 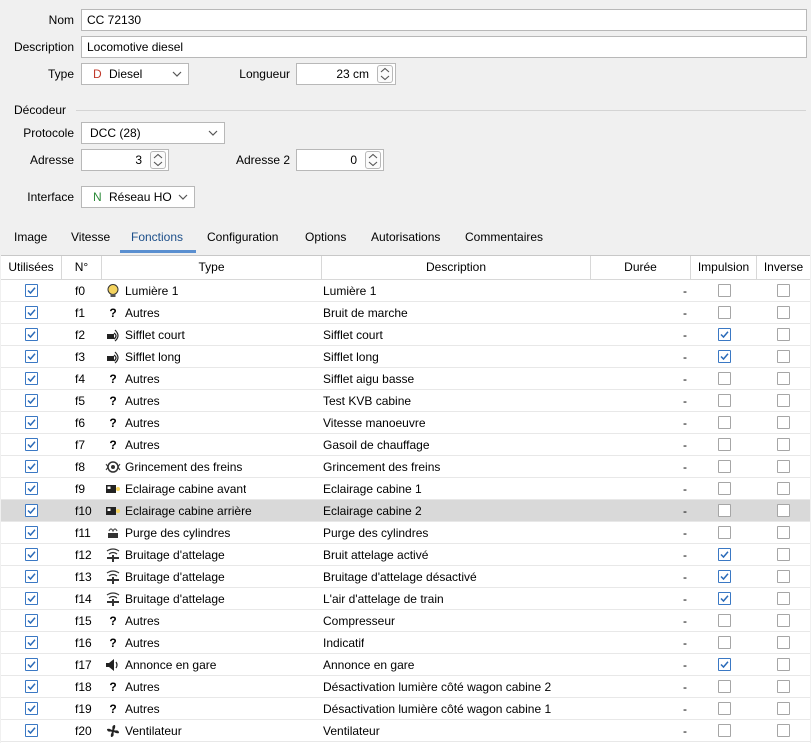 I want to click on protocole-select: DCC (28), so click(x=153, y=133).